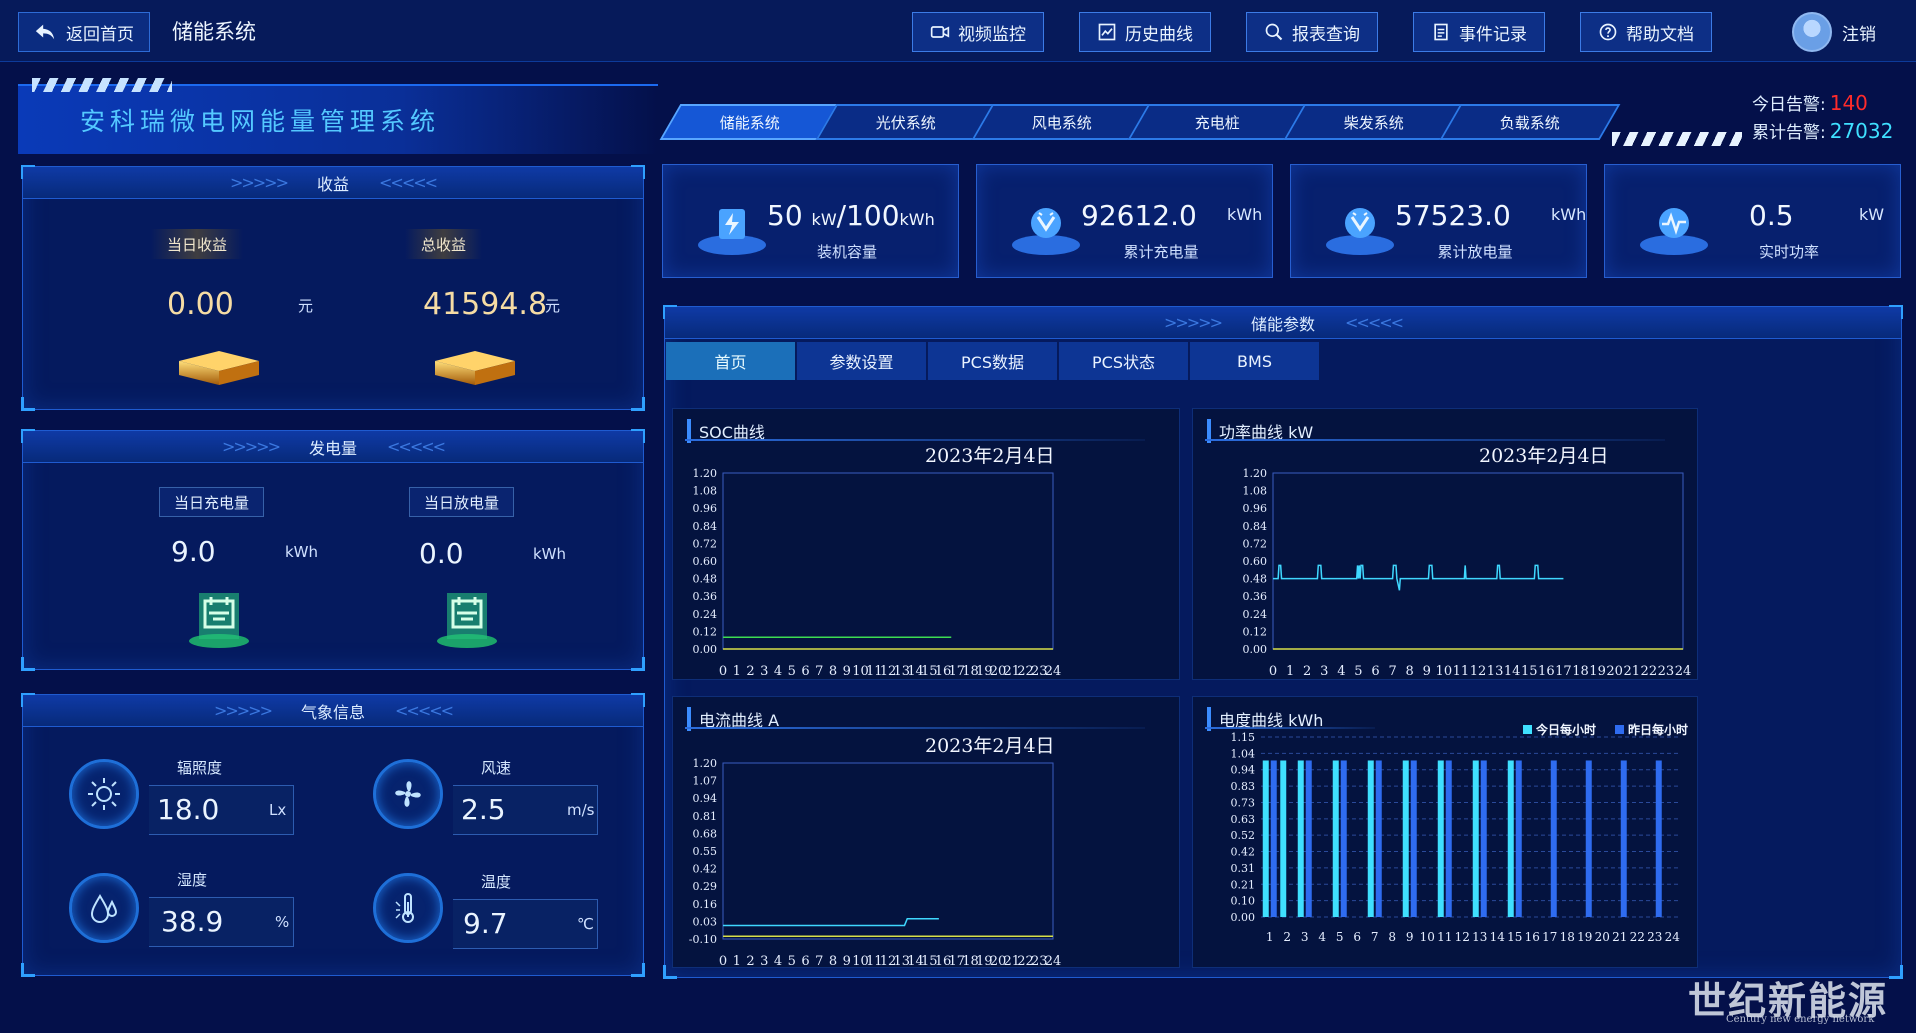 The height and width of the screenshot is (1033, 1916). I want to click on search-icon, so click(1274, 32).